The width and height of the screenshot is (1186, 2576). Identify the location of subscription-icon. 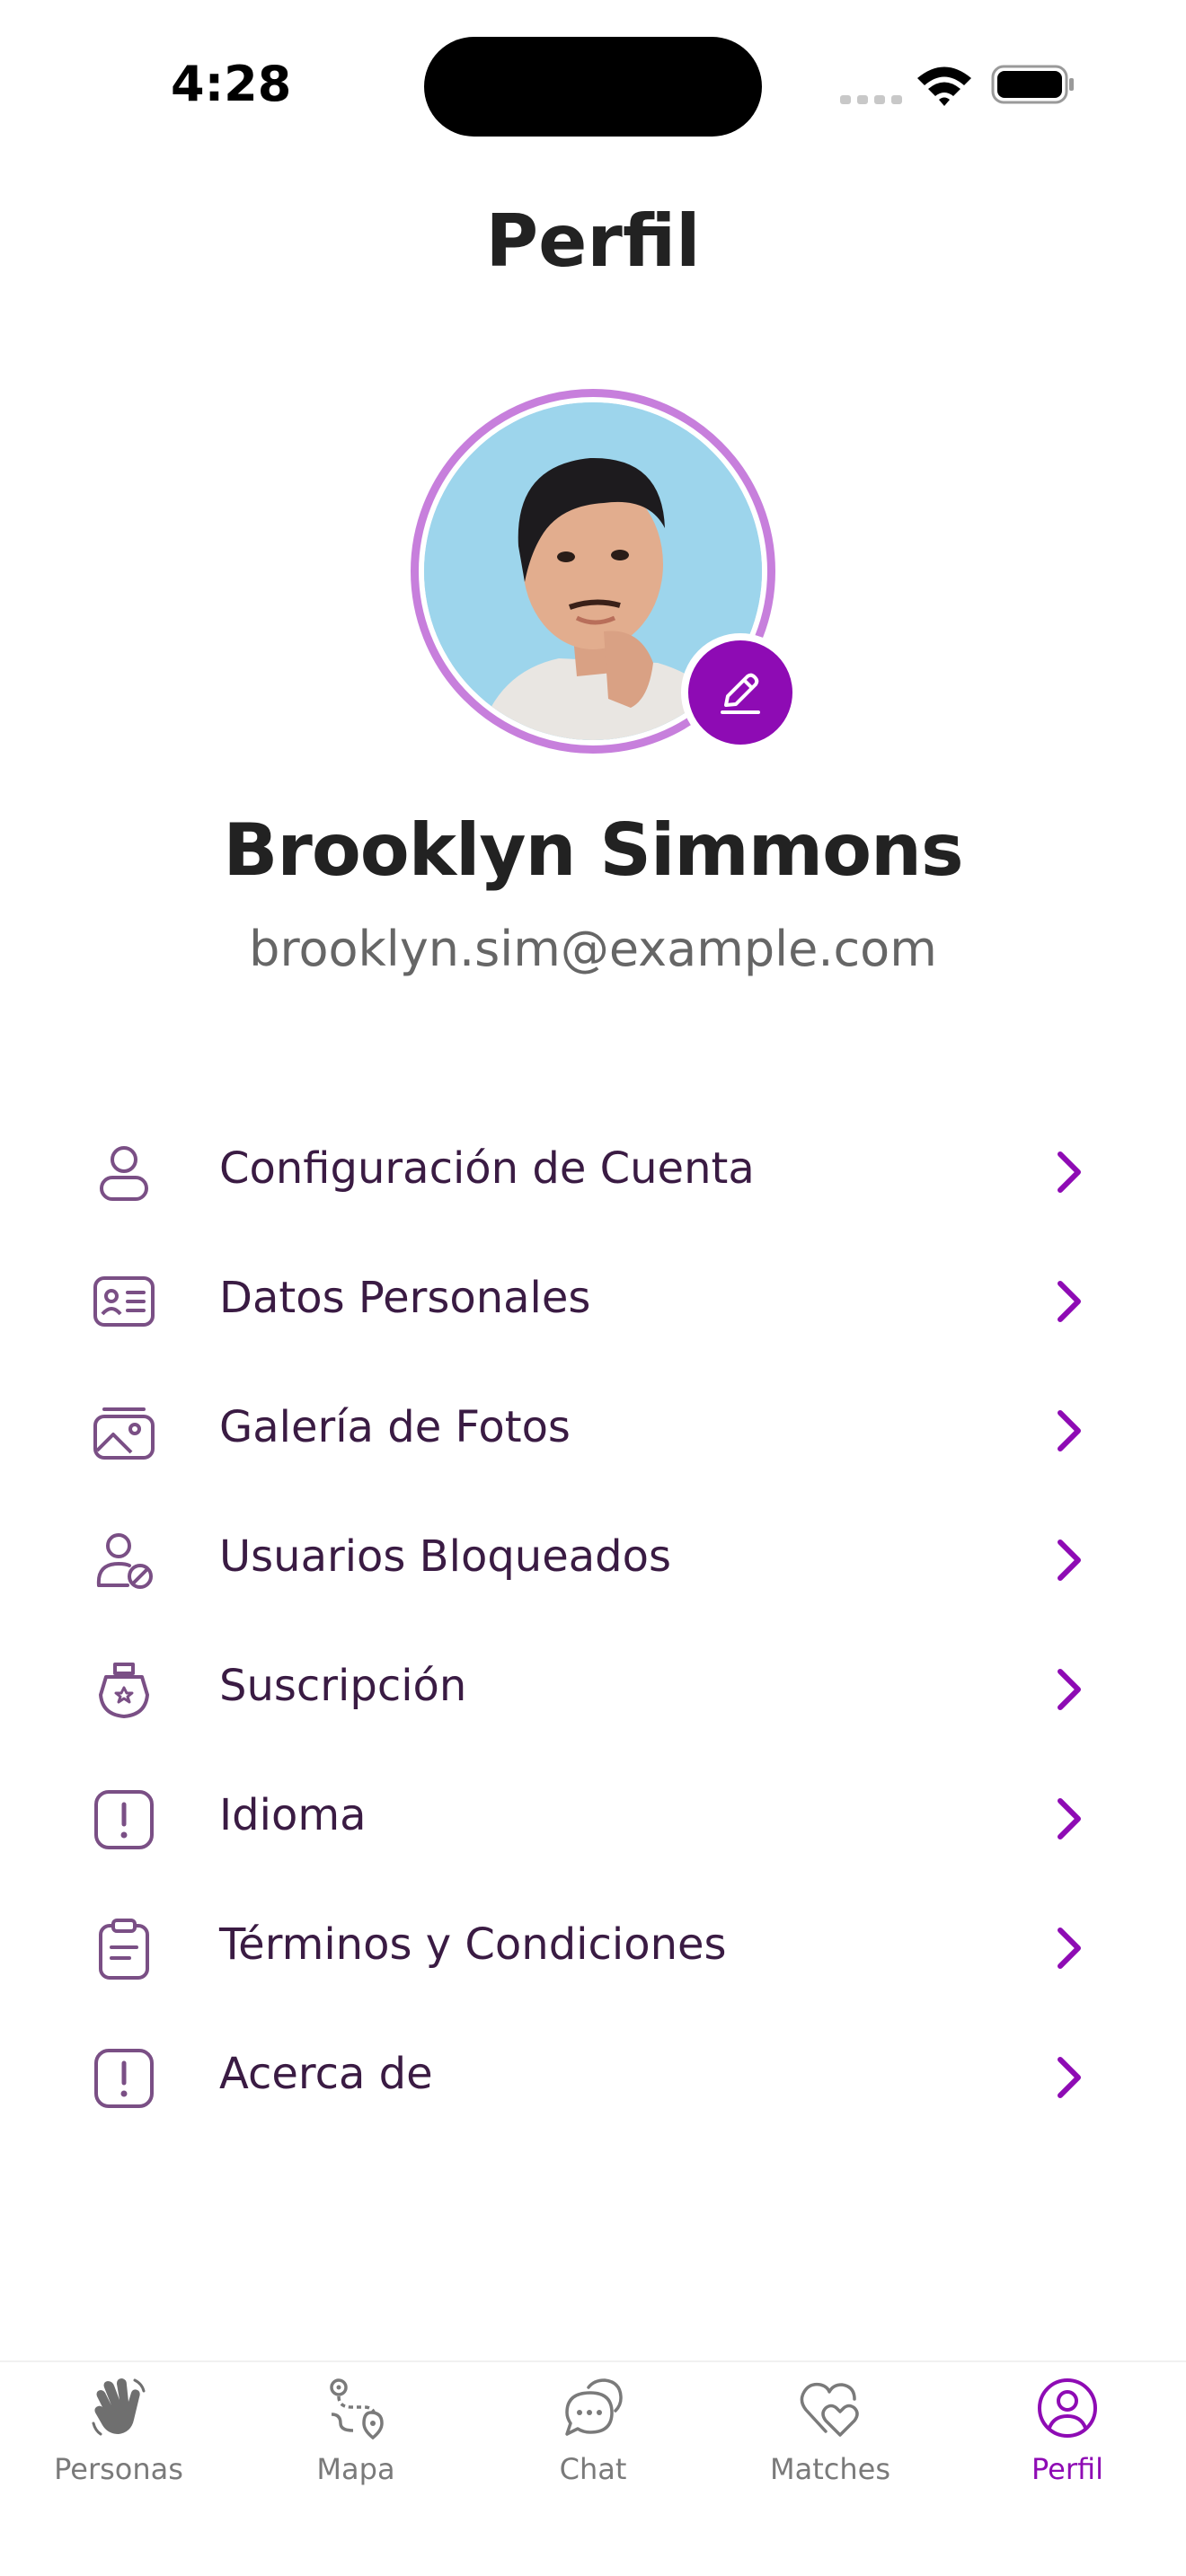
(124, 1690).